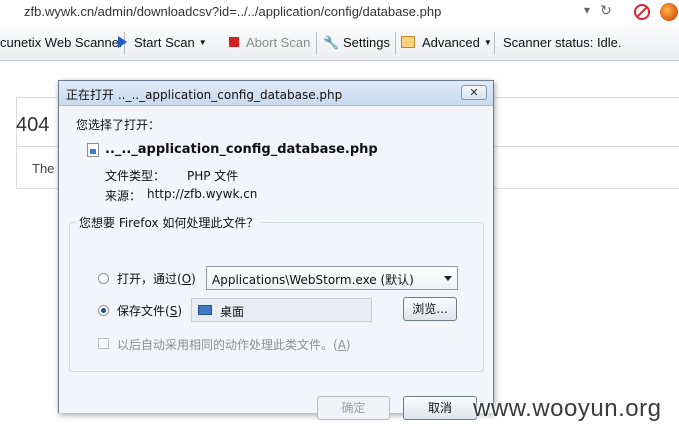  Describe the element at coordinates (232, 312) in the screenshot. I see `save-folder-name: 桌面` at that location.